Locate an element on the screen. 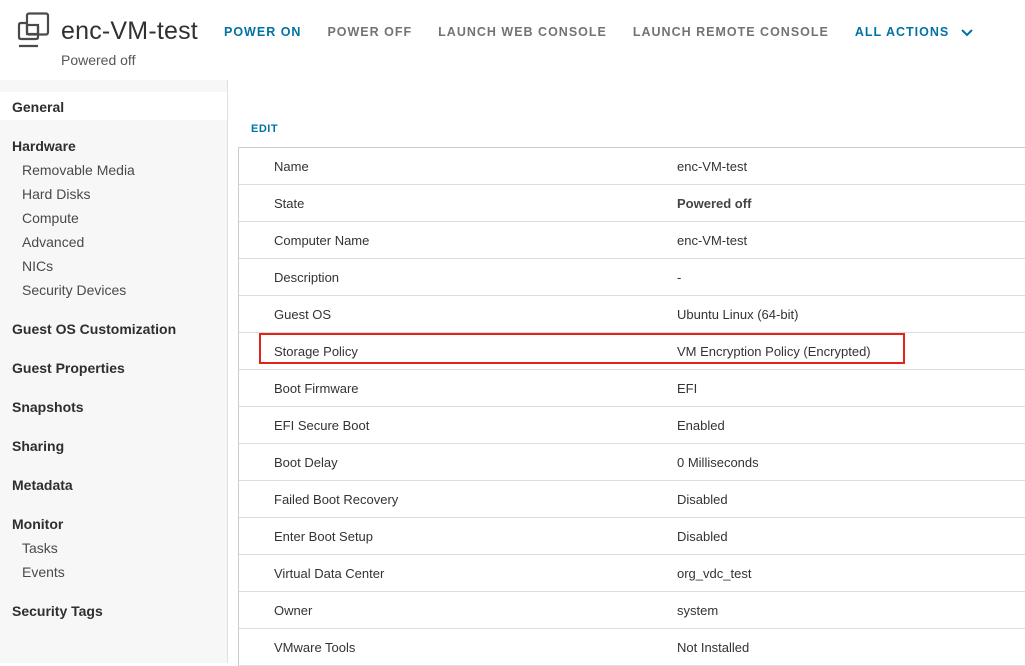  sidebar-item-nics: NICs is located at coordinates (37, 266).